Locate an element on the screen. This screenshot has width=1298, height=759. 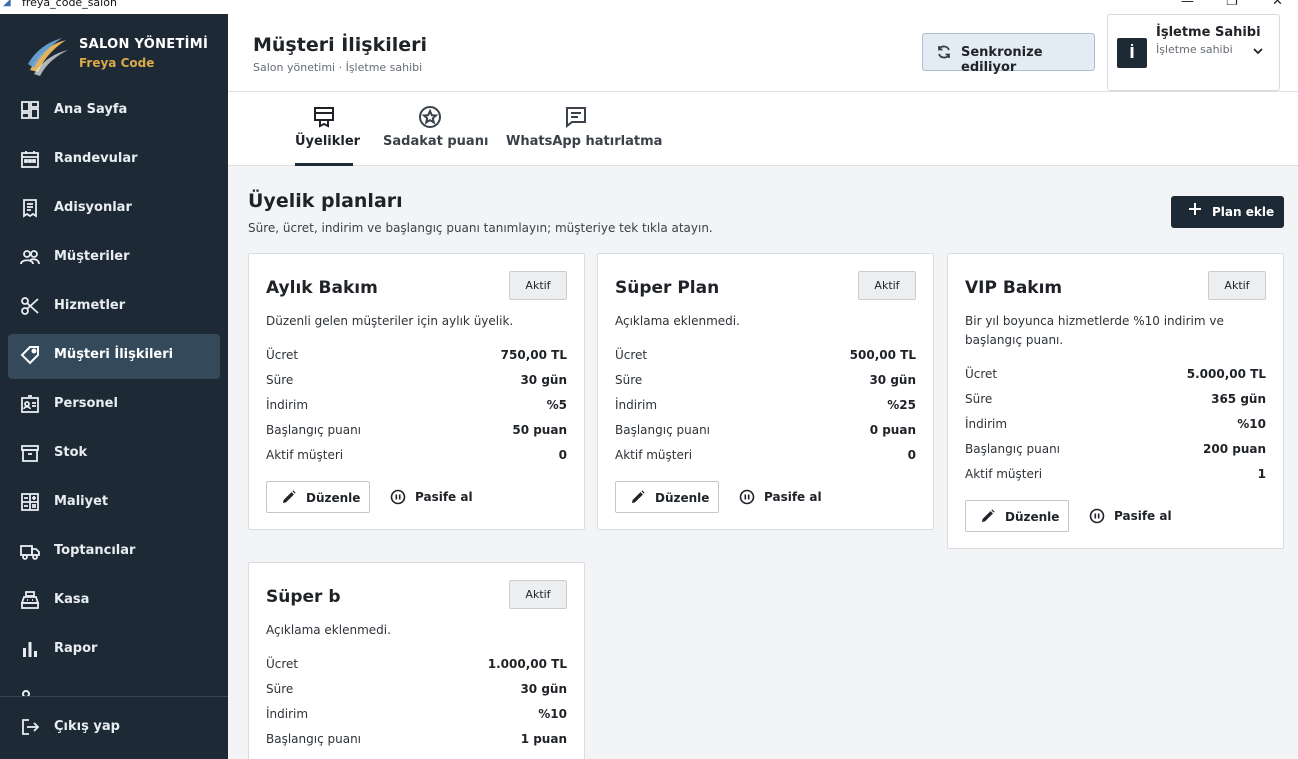
plan-name: Süper b is located at coordinates (303, 597).